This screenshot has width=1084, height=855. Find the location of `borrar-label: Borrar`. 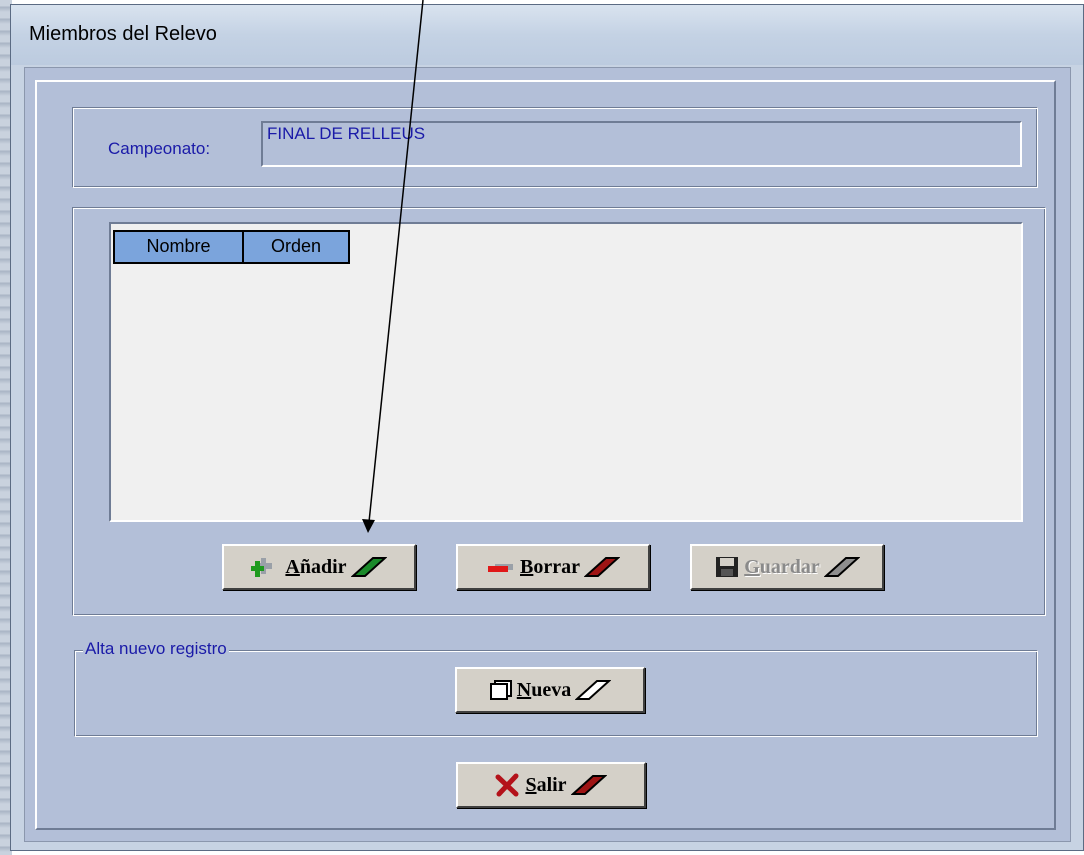

borrar-label: Borrar is located at coordinates (550, 566).